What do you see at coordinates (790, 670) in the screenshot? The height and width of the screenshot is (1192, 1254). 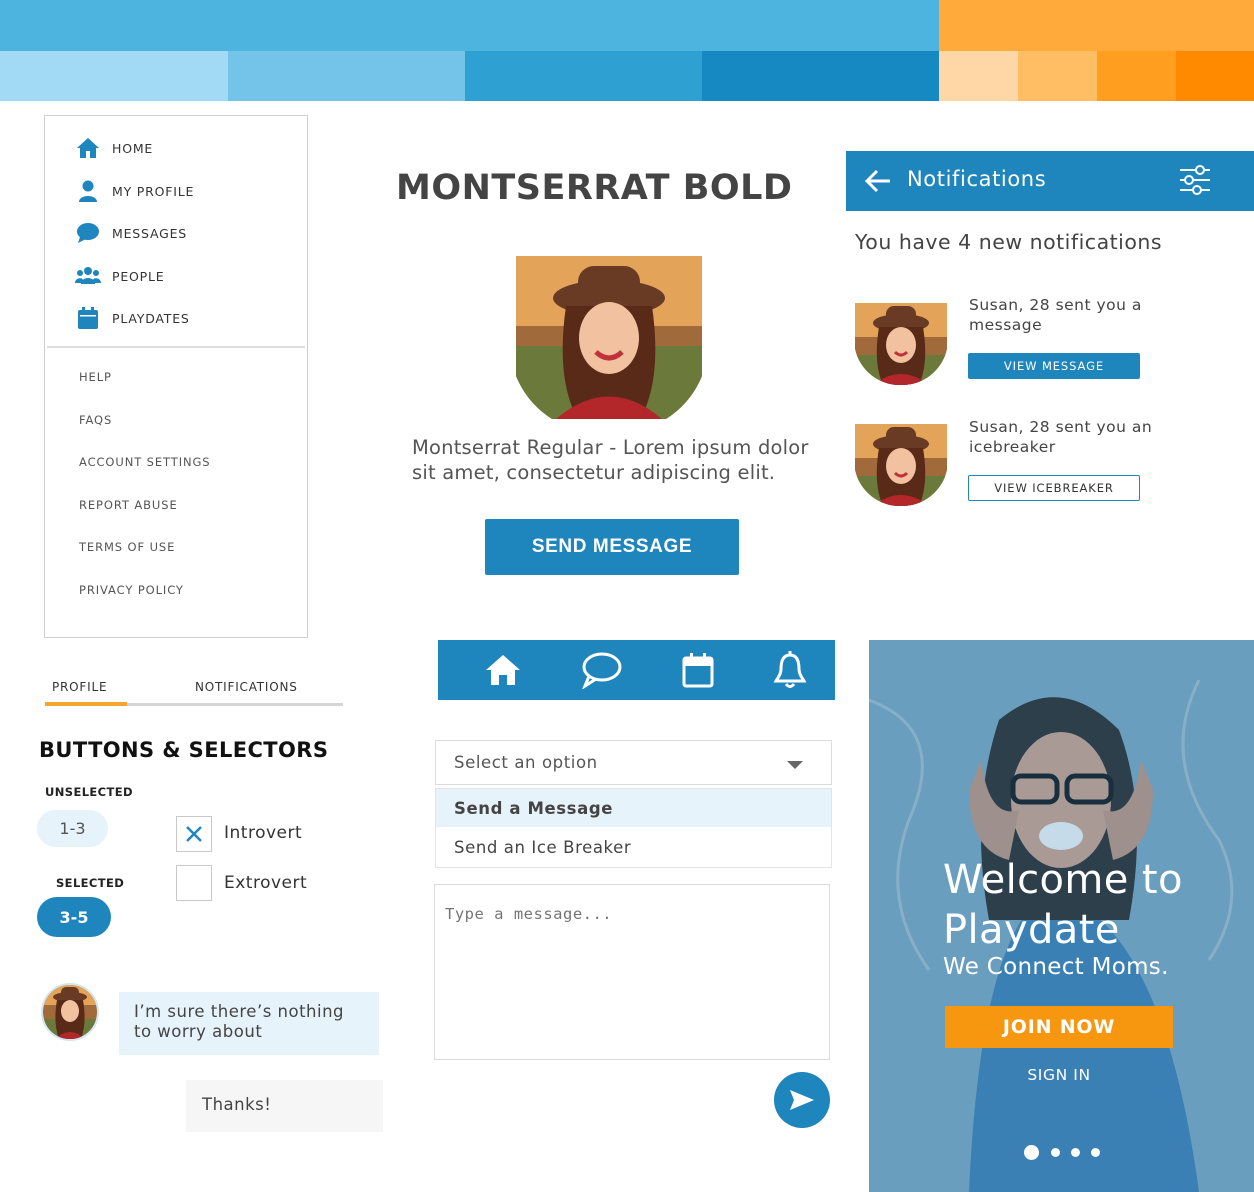 I see `bell-icon` at bounding box center [790, 670].